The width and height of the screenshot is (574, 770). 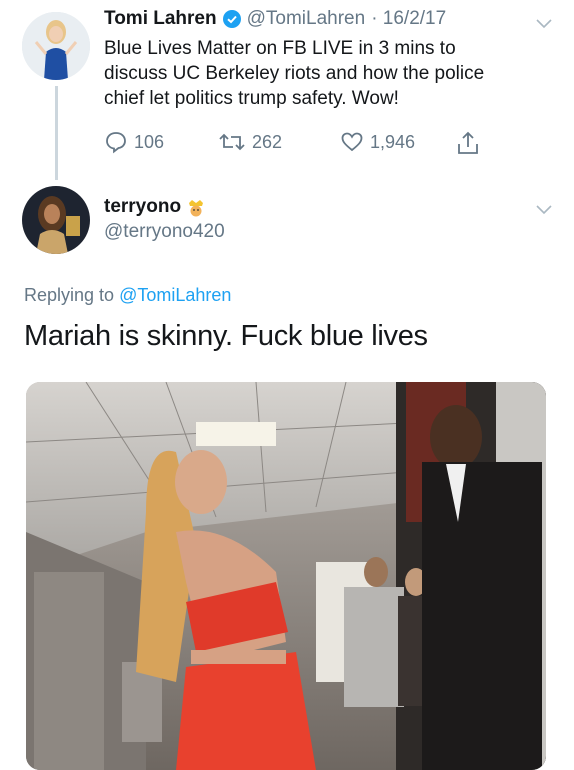 I want to click on reply-tweet-header: terryono, so click(x=154, y=207).